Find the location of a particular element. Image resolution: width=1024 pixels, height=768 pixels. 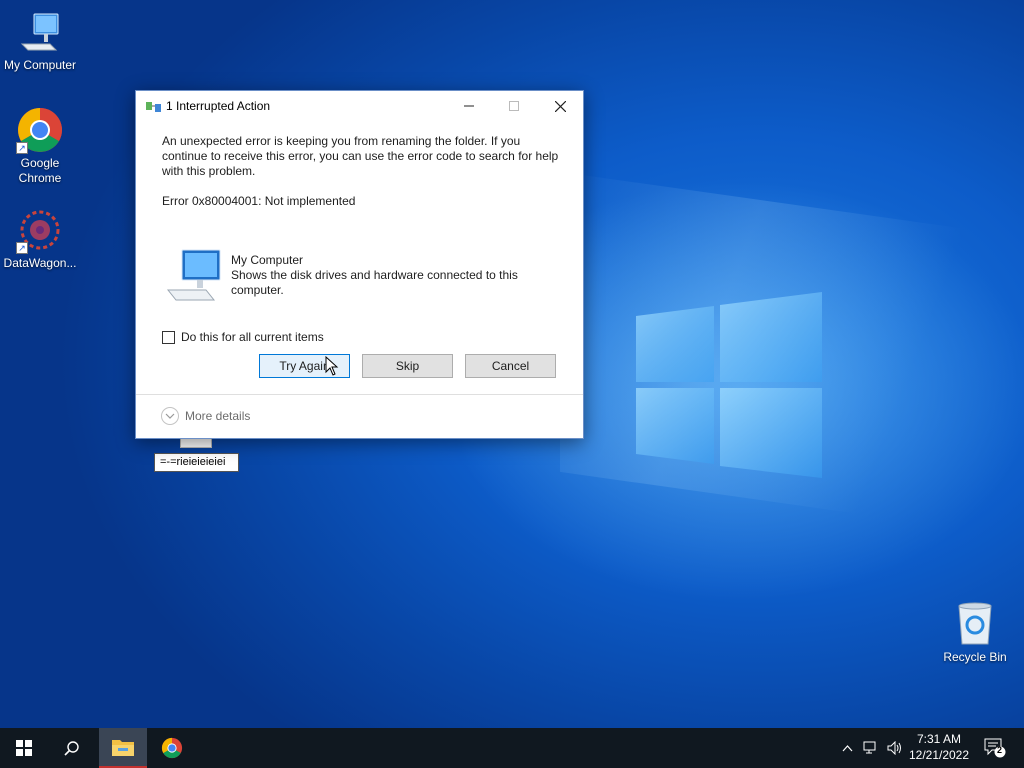

desktop-icon-my-computer: My Computer is located at coordinates (40, 40).